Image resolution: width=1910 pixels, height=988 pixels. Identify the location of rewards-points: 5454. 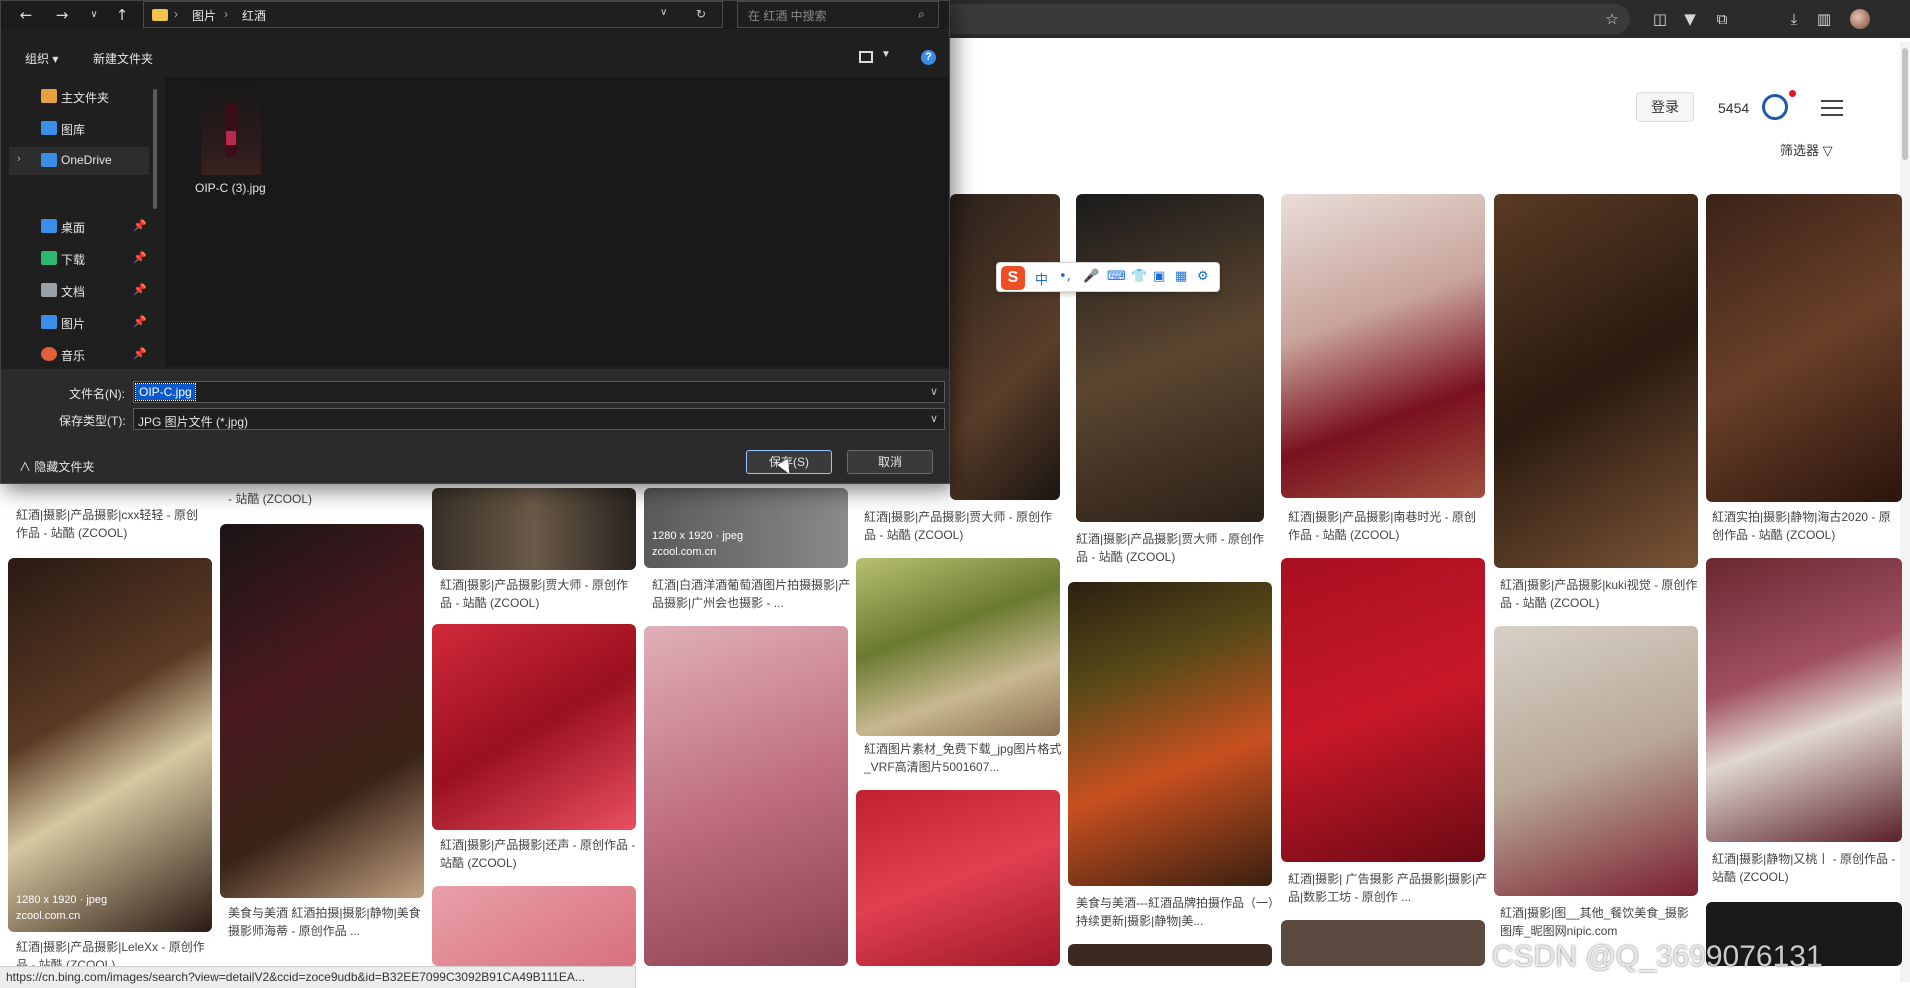
(1733, 108).